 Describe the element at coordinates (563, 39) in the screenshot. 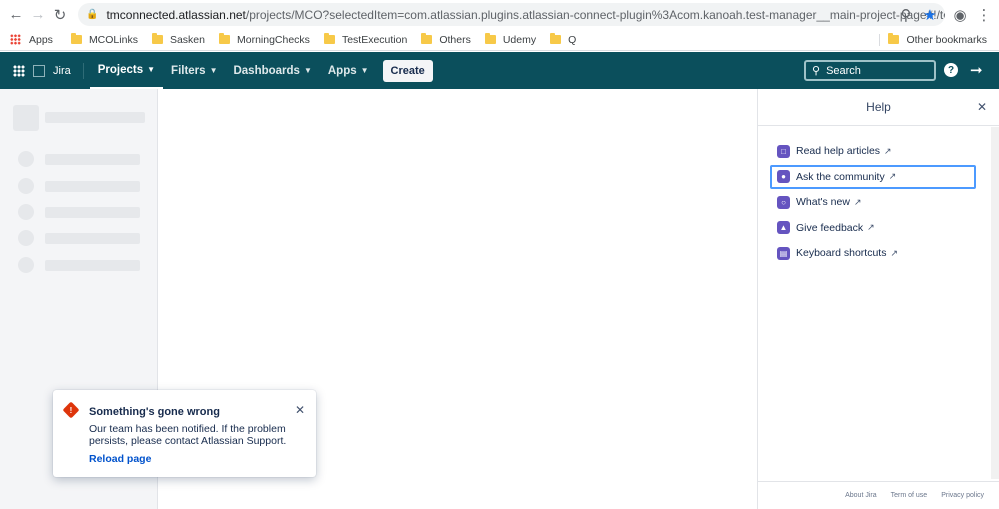

I see `bookmark-q: Q` at that location.